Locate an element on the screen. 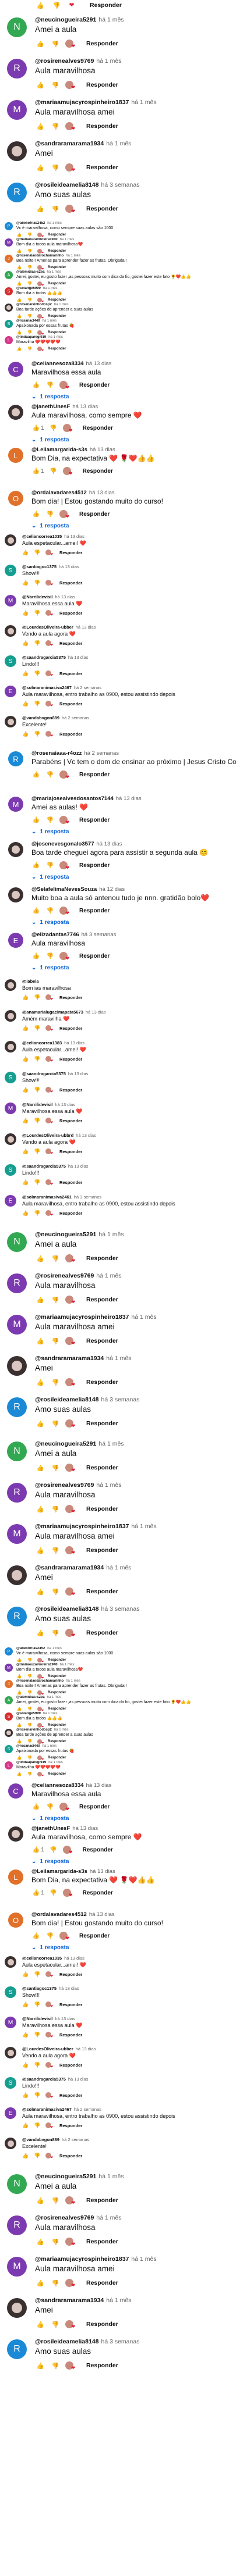  comment-author: @celiancorrea1035 is located at coordinates (42, 536).